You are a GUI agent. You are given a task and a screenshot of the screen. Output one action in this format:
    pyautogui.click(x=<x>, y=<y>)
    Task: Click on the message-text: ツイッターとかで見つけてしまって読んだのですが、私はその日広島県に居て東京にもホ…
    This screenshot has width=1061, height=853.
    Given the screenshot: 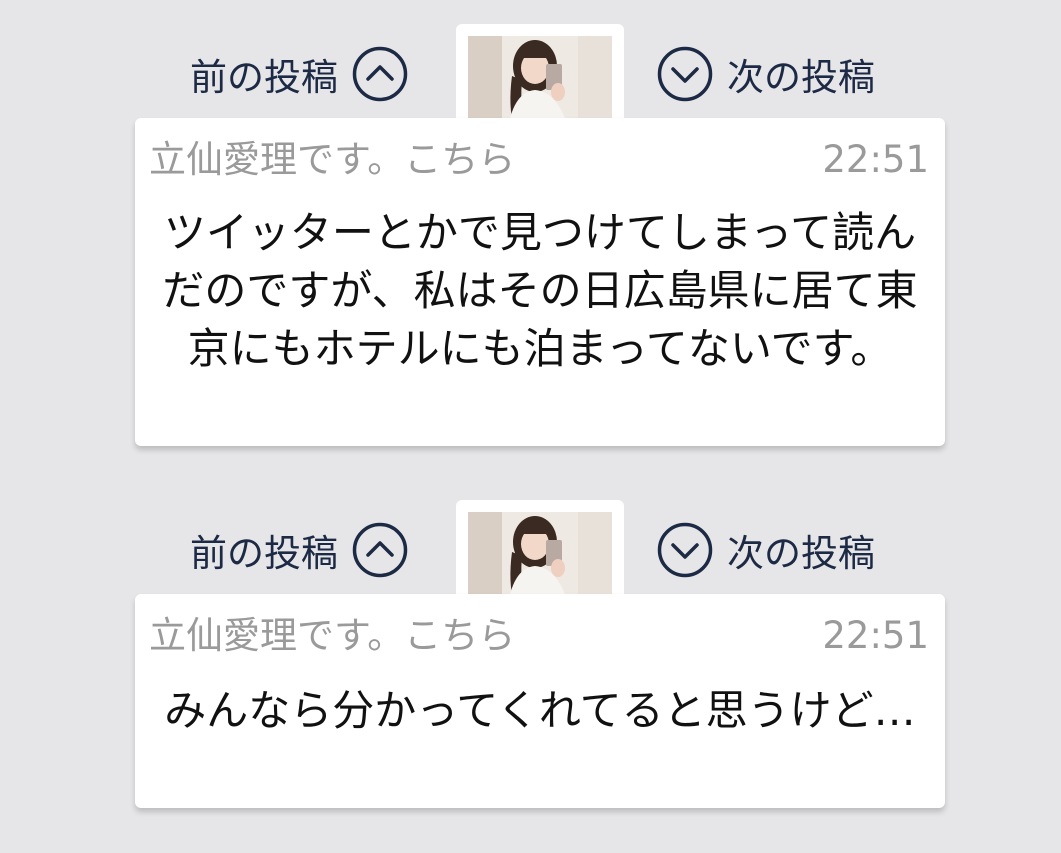 What is the action you would take?
    pyautogui.click(x=540, y=290)
    